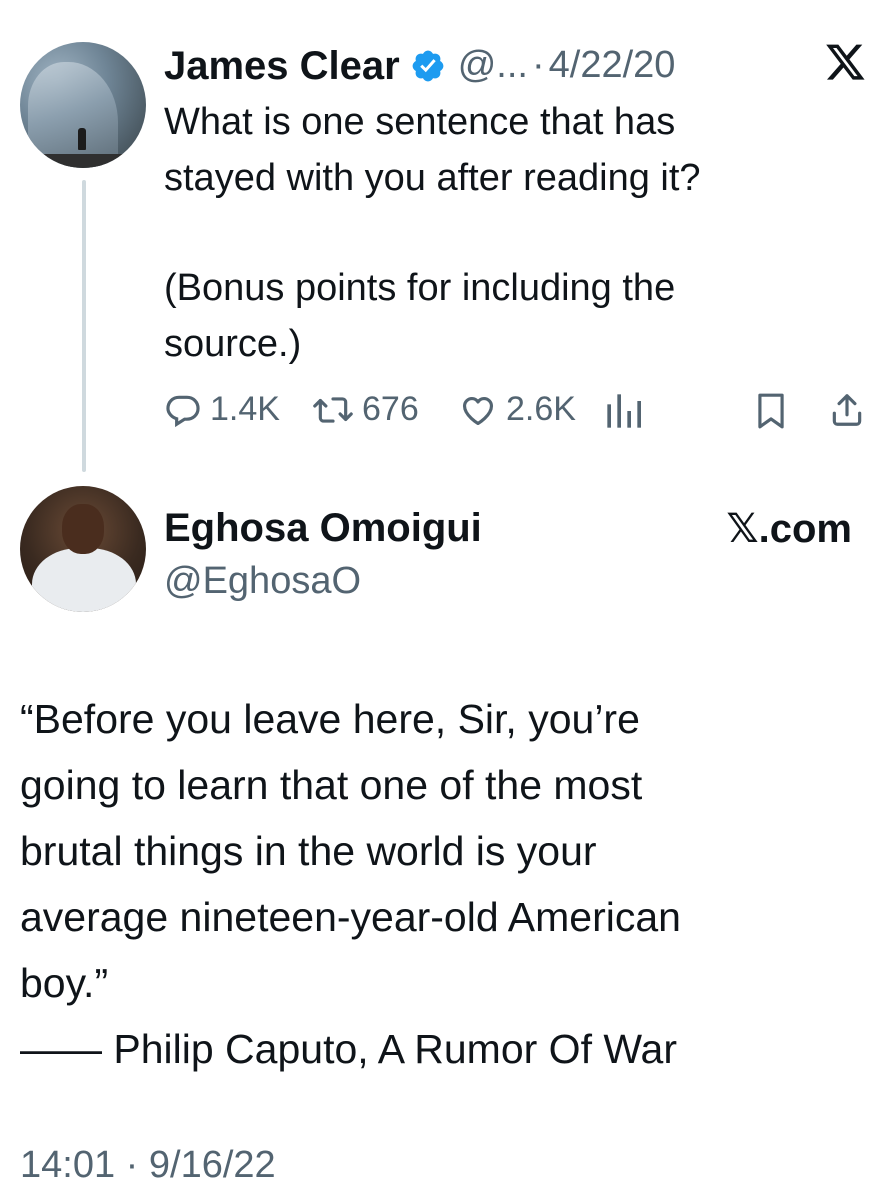 The height and width of the screenshot is (1200, 888). I want to click on reply-date: 9/16/22, so click(212, 1165).